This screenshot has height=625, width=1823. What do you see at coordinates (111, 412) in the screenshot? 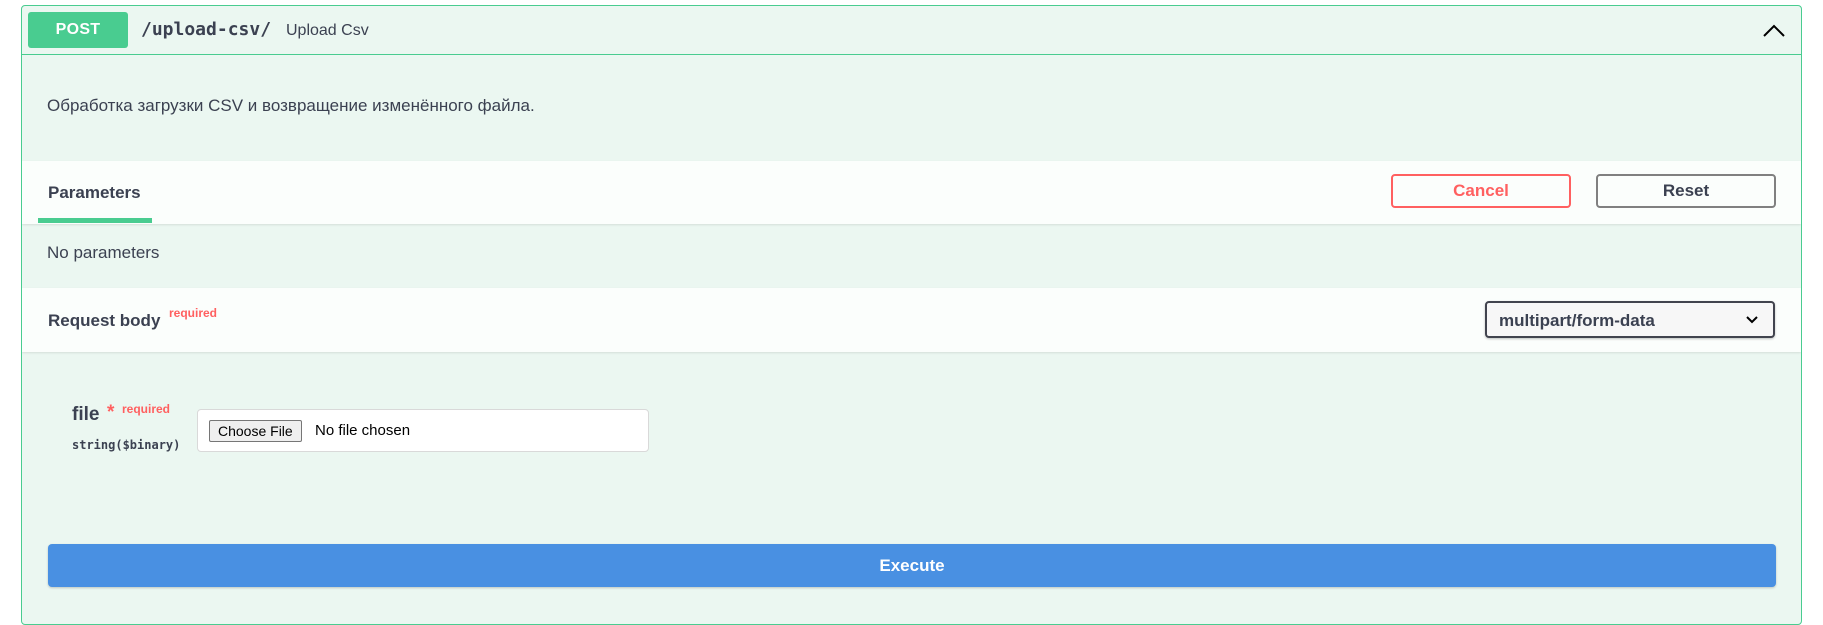
I see `required-asterisk: *` at bounding box center [111, 412].